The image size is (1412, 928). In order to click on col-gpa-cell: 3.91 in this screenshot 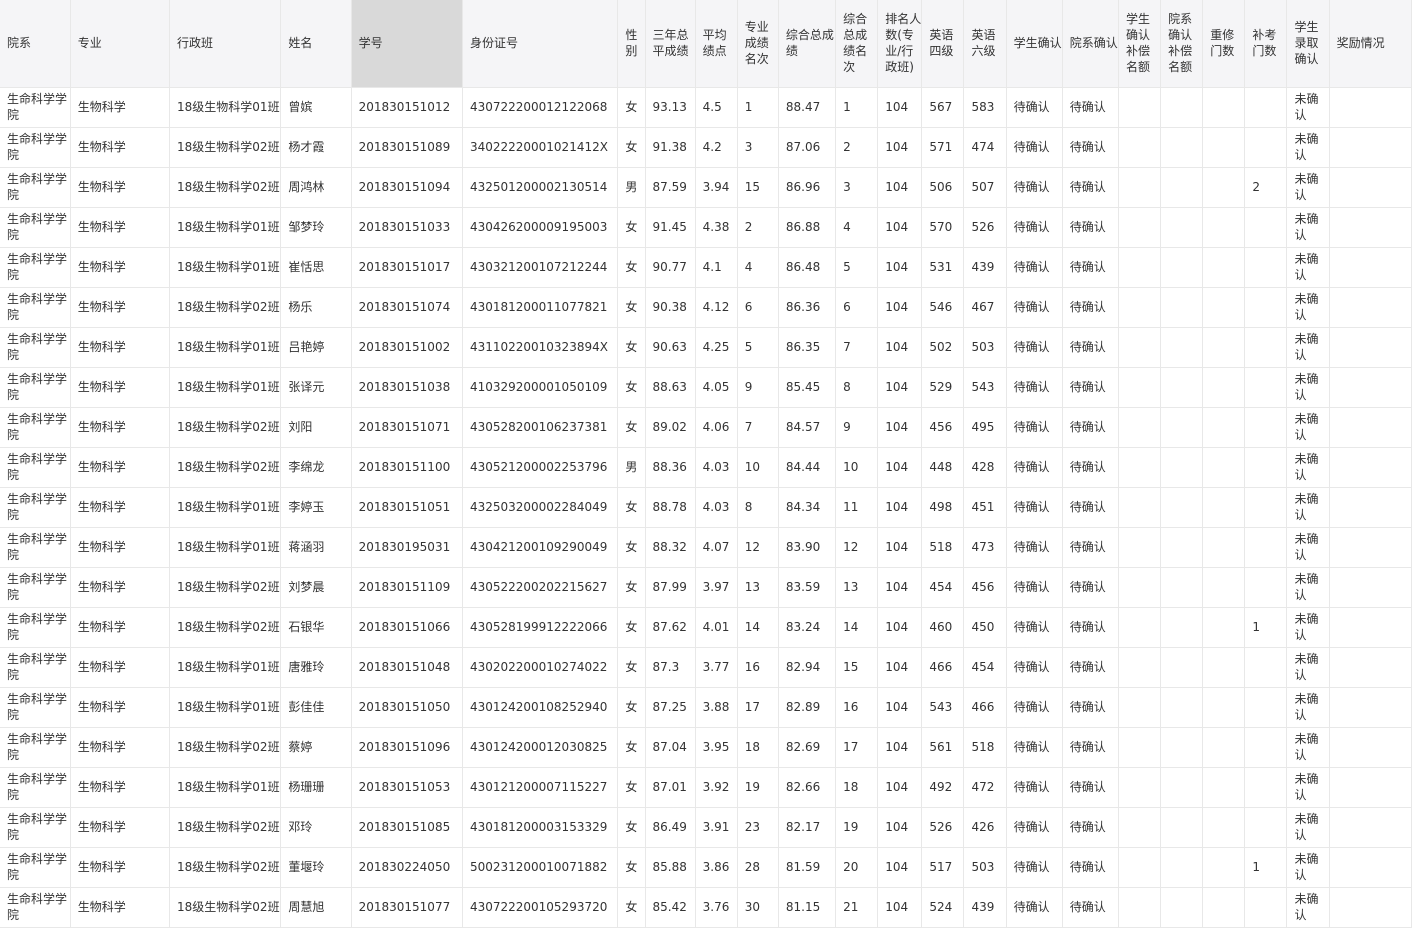, I will do `click(716, 827)`.